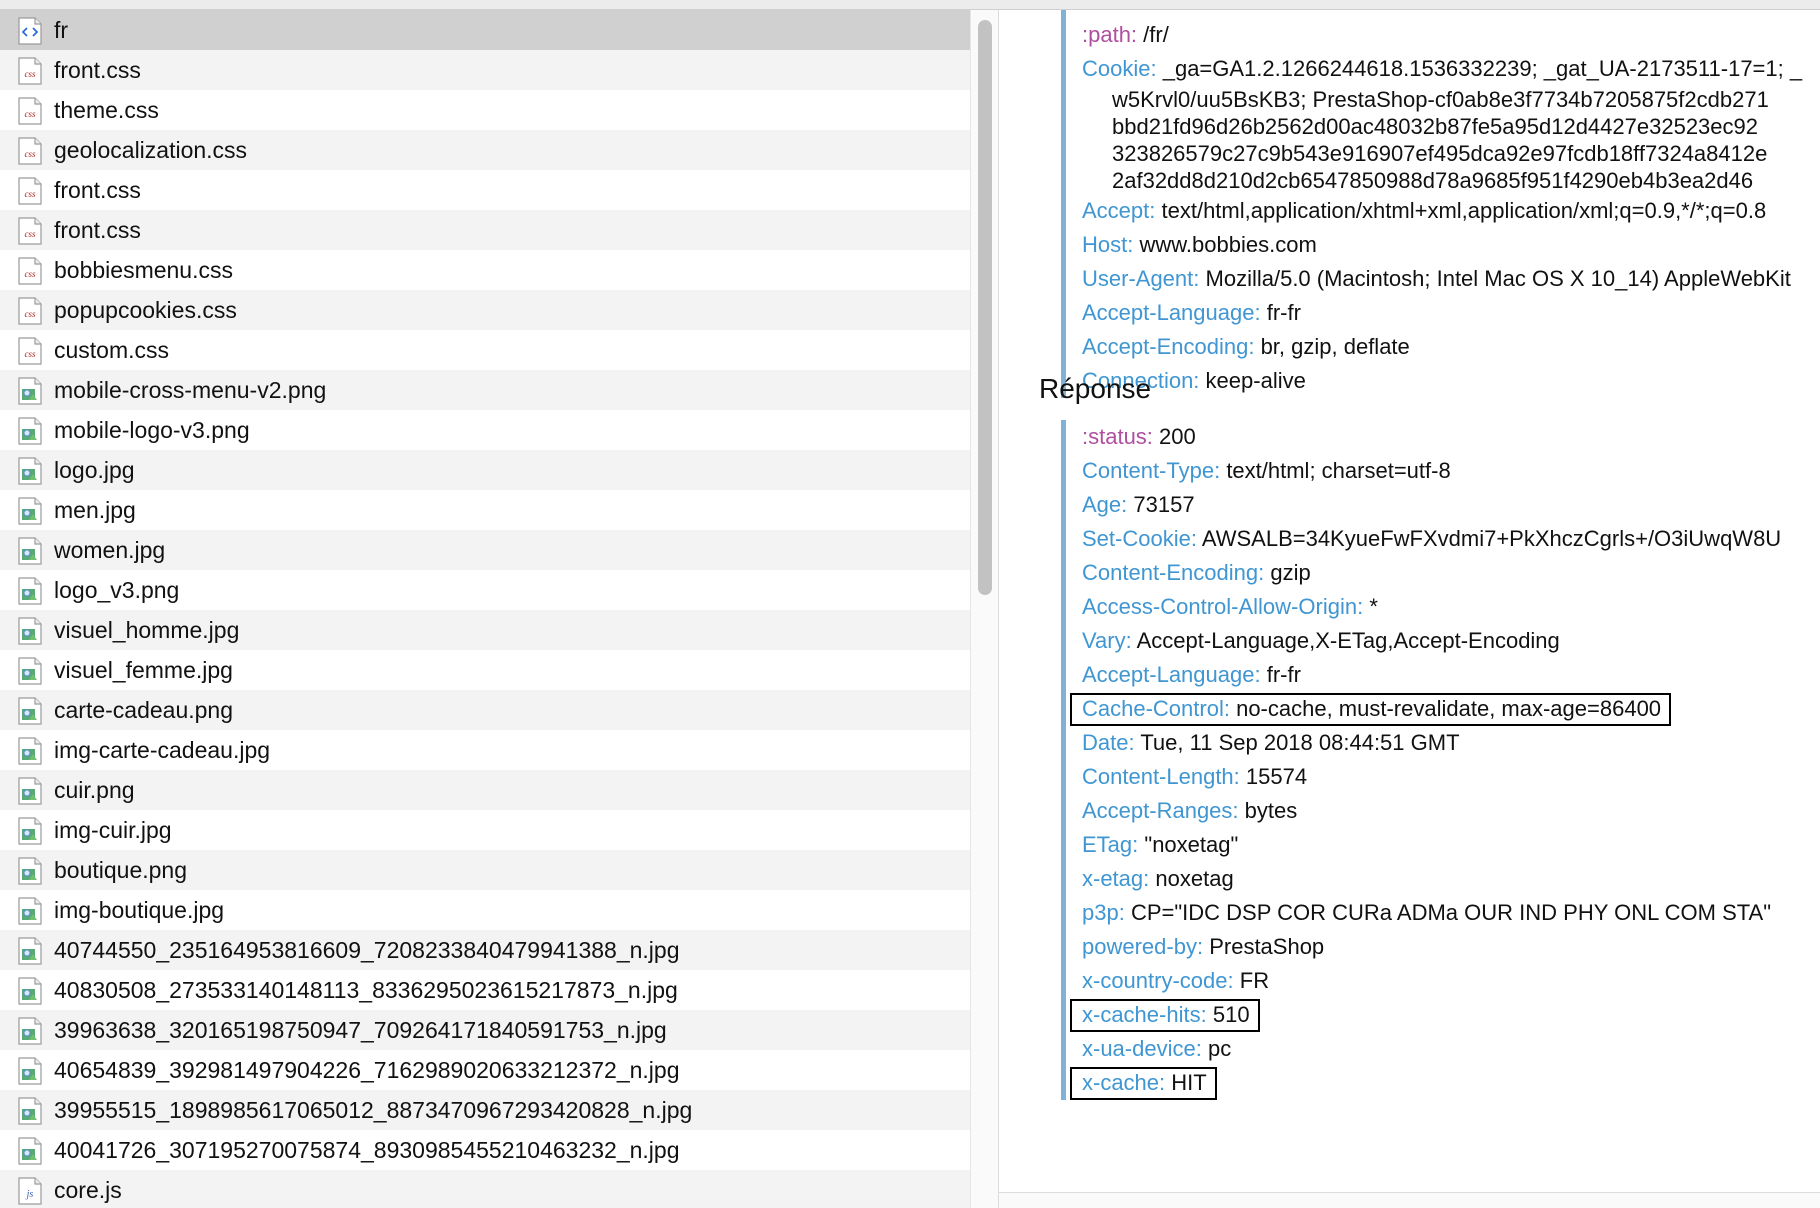 The height and width of the screenshot is (1208, 1820). I want to click on resource-name: boutique.png, so click(121, 870).